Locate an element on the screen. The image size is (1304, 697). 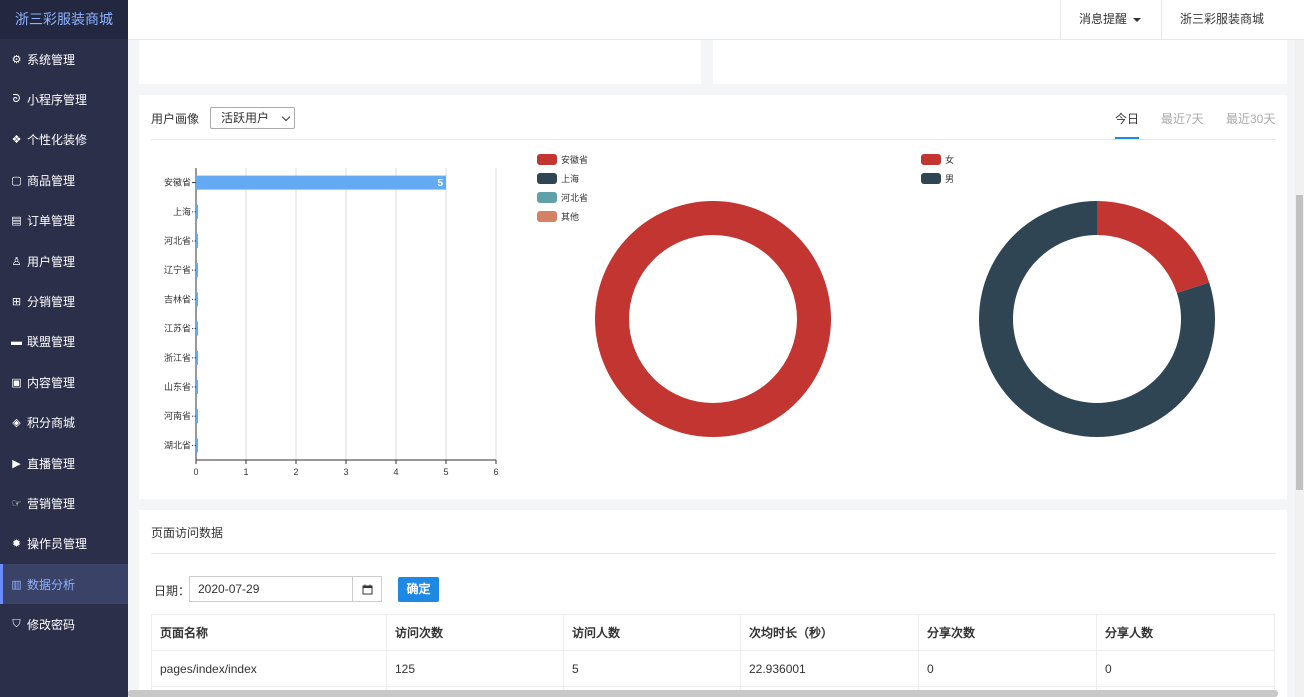
y-tick-label: 山东省 is located at coordinates (177, 386).